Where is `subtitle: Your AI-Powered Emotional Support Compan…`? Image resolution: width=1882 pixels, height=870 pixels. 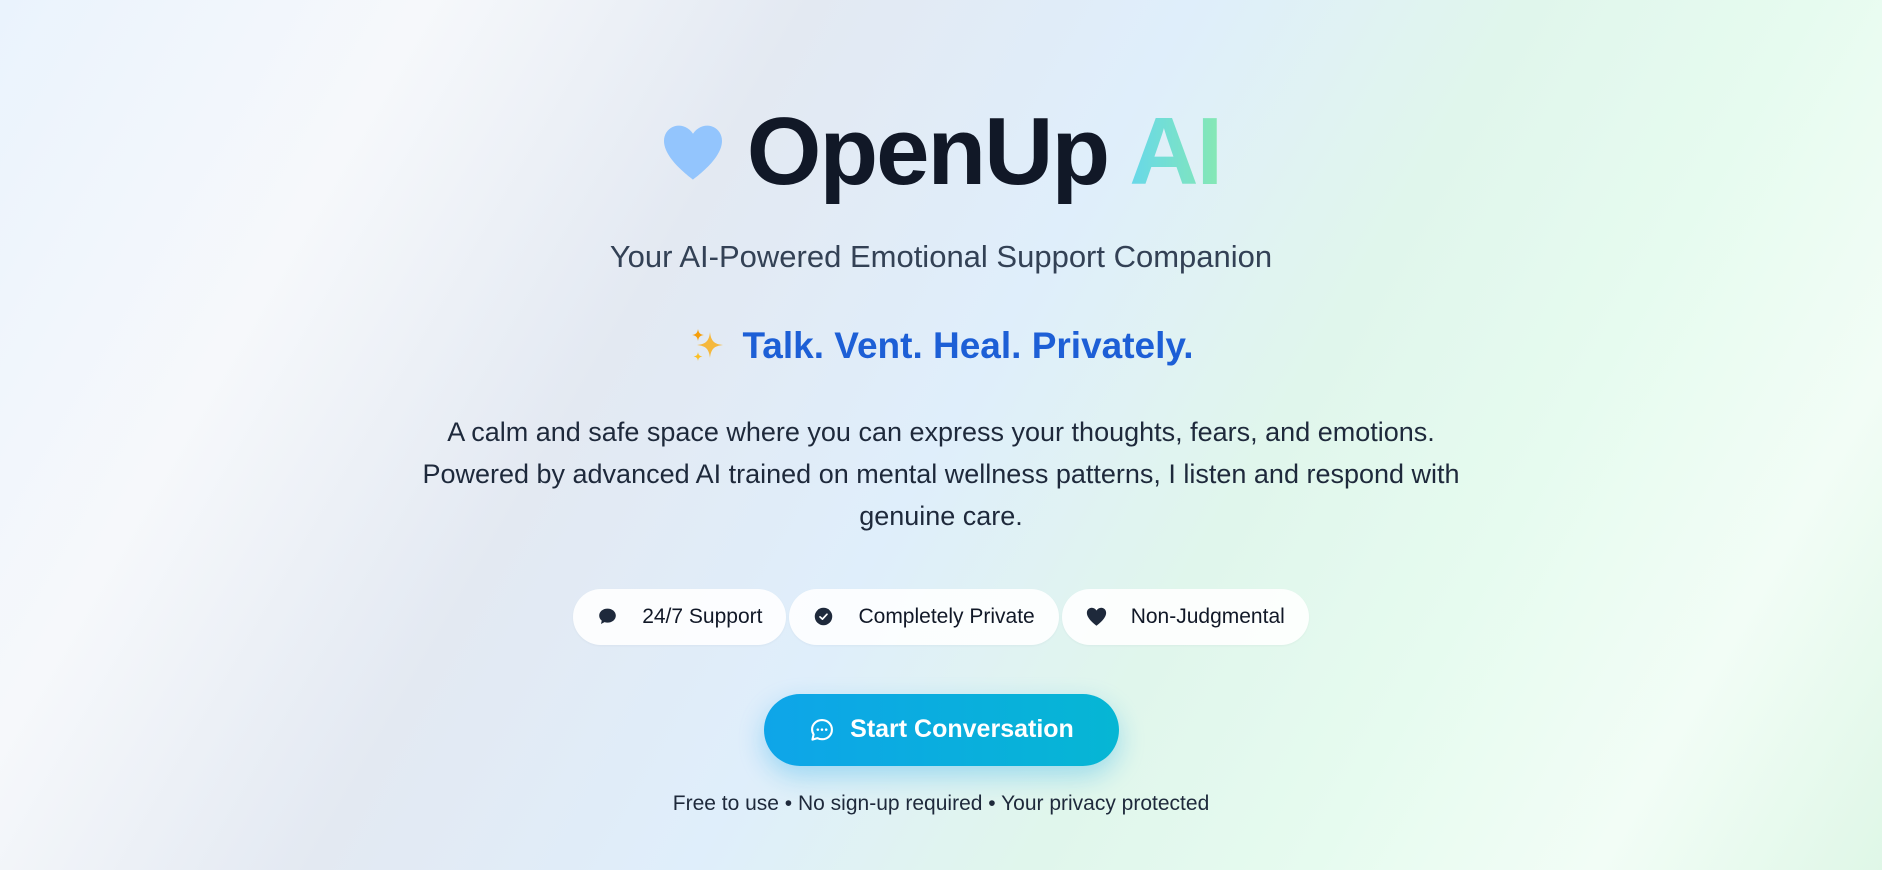 subtitle: Your AI-Powered Emotional Support Compan… is located at coordinates (941, 256).